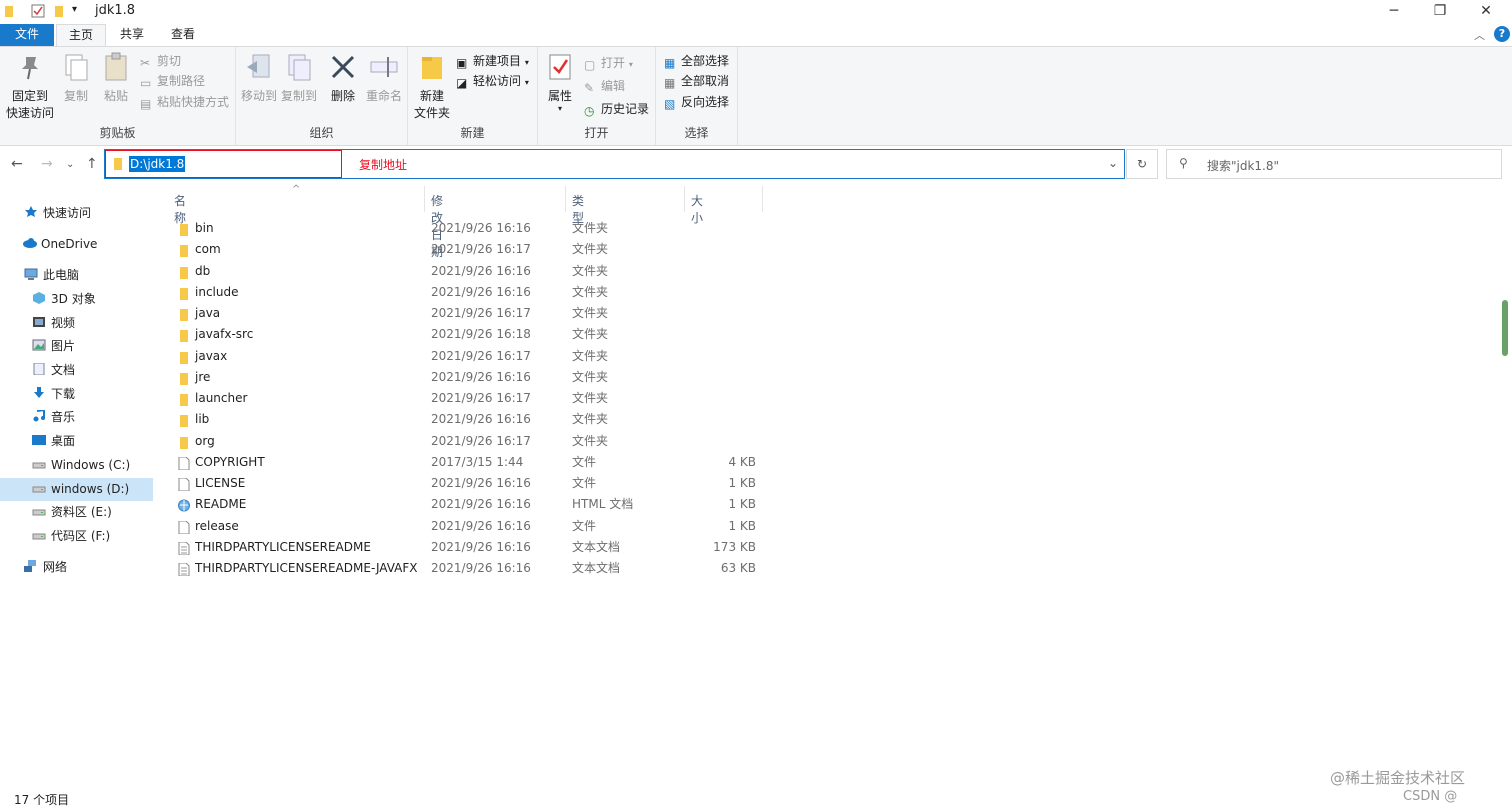  Describe the element at coordinates (492, 81) in the screenshot. I see `easy-access-button: ◪ 轻松访问 ▾` at that location.